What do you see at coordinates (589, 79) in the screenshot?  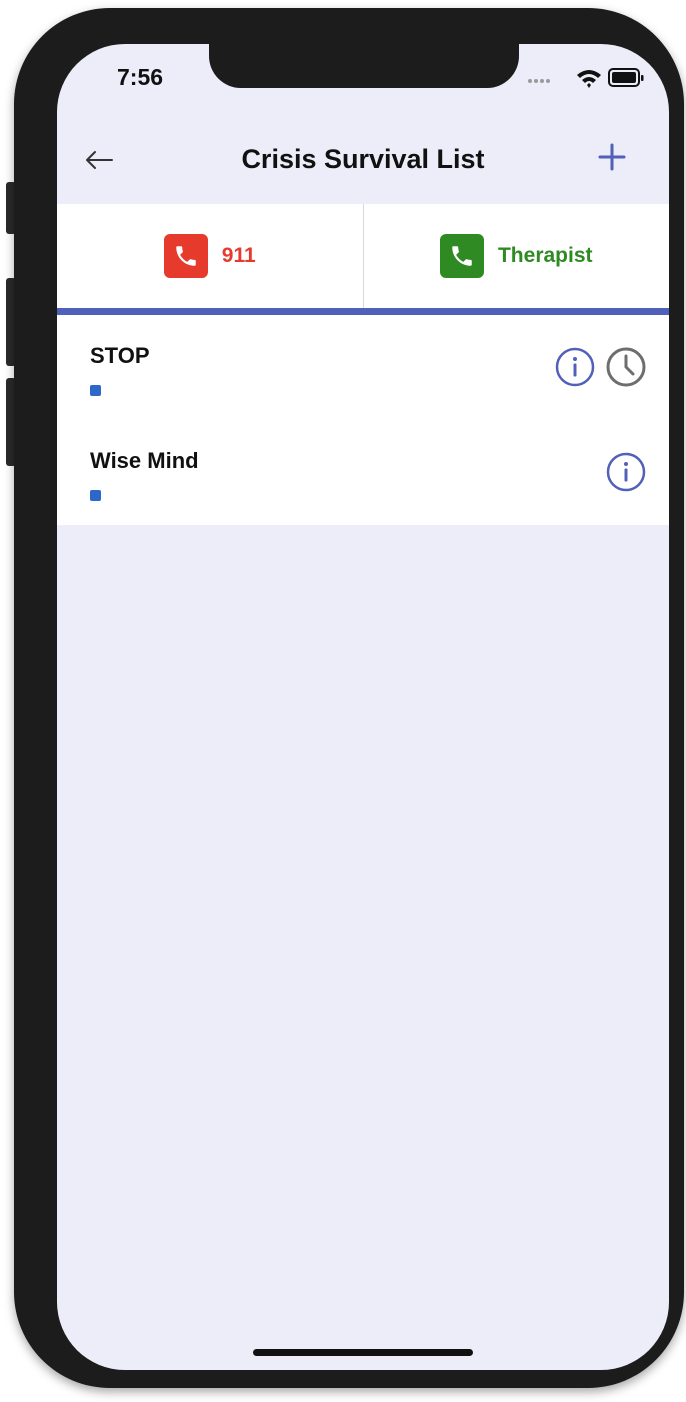 I see `wifi-icon` at bounding box center [589, 79].